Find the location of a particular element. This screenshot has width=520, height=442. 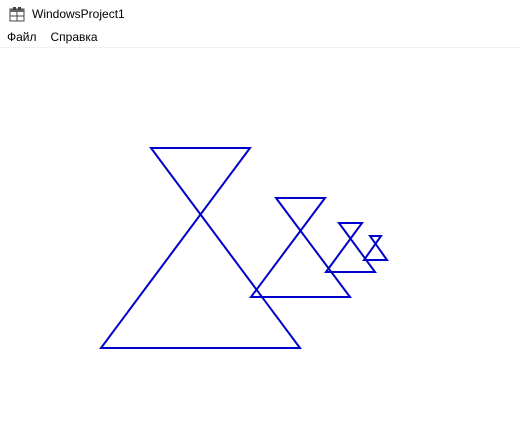

window-title: WindowsProject1 is located at coordinates (78, 14).